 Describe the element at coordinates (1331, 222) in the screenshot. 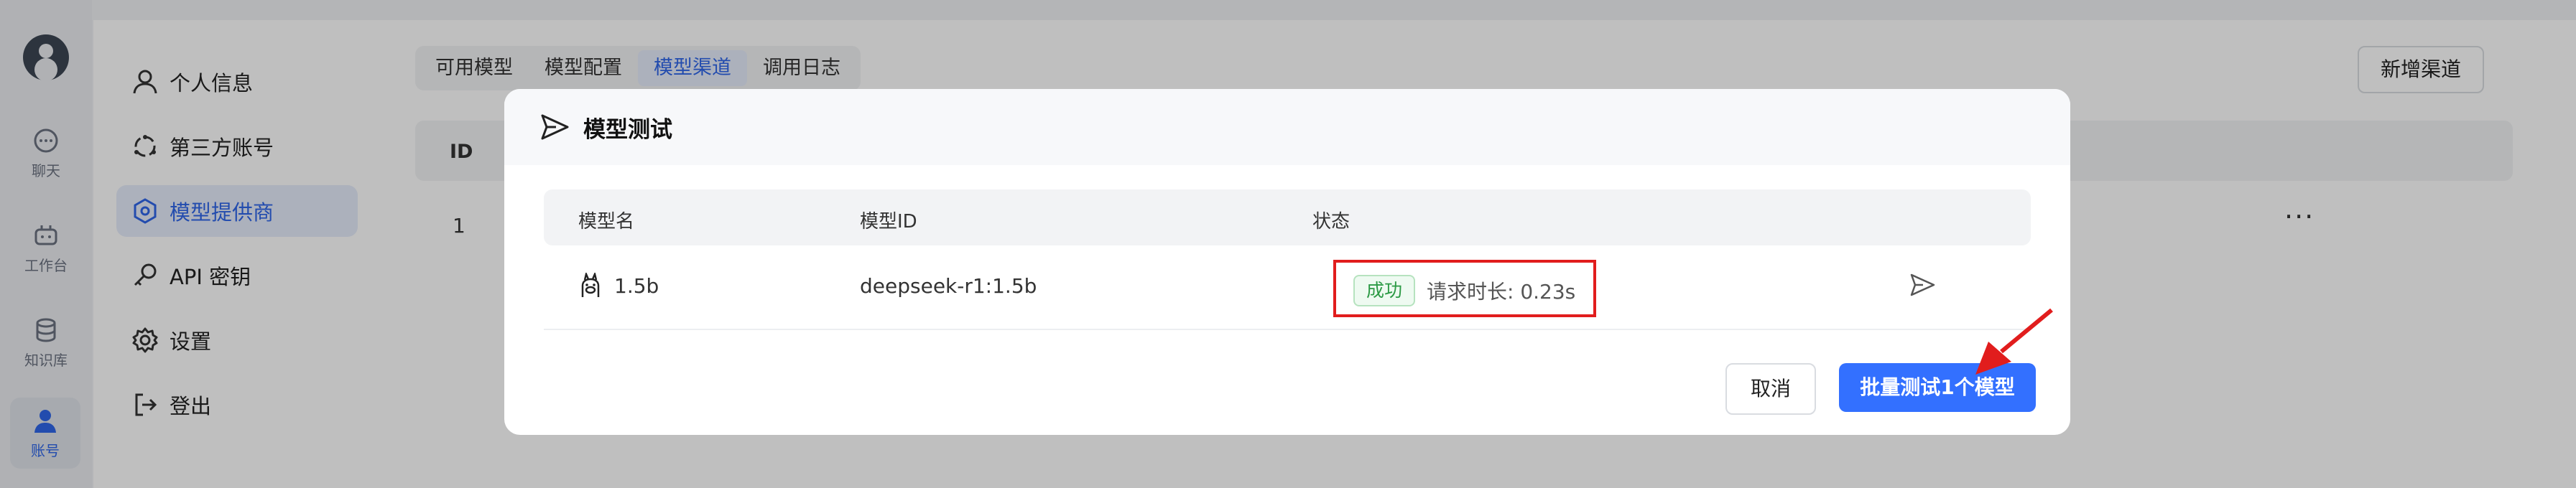

I see `column-status: 状态` at that location.